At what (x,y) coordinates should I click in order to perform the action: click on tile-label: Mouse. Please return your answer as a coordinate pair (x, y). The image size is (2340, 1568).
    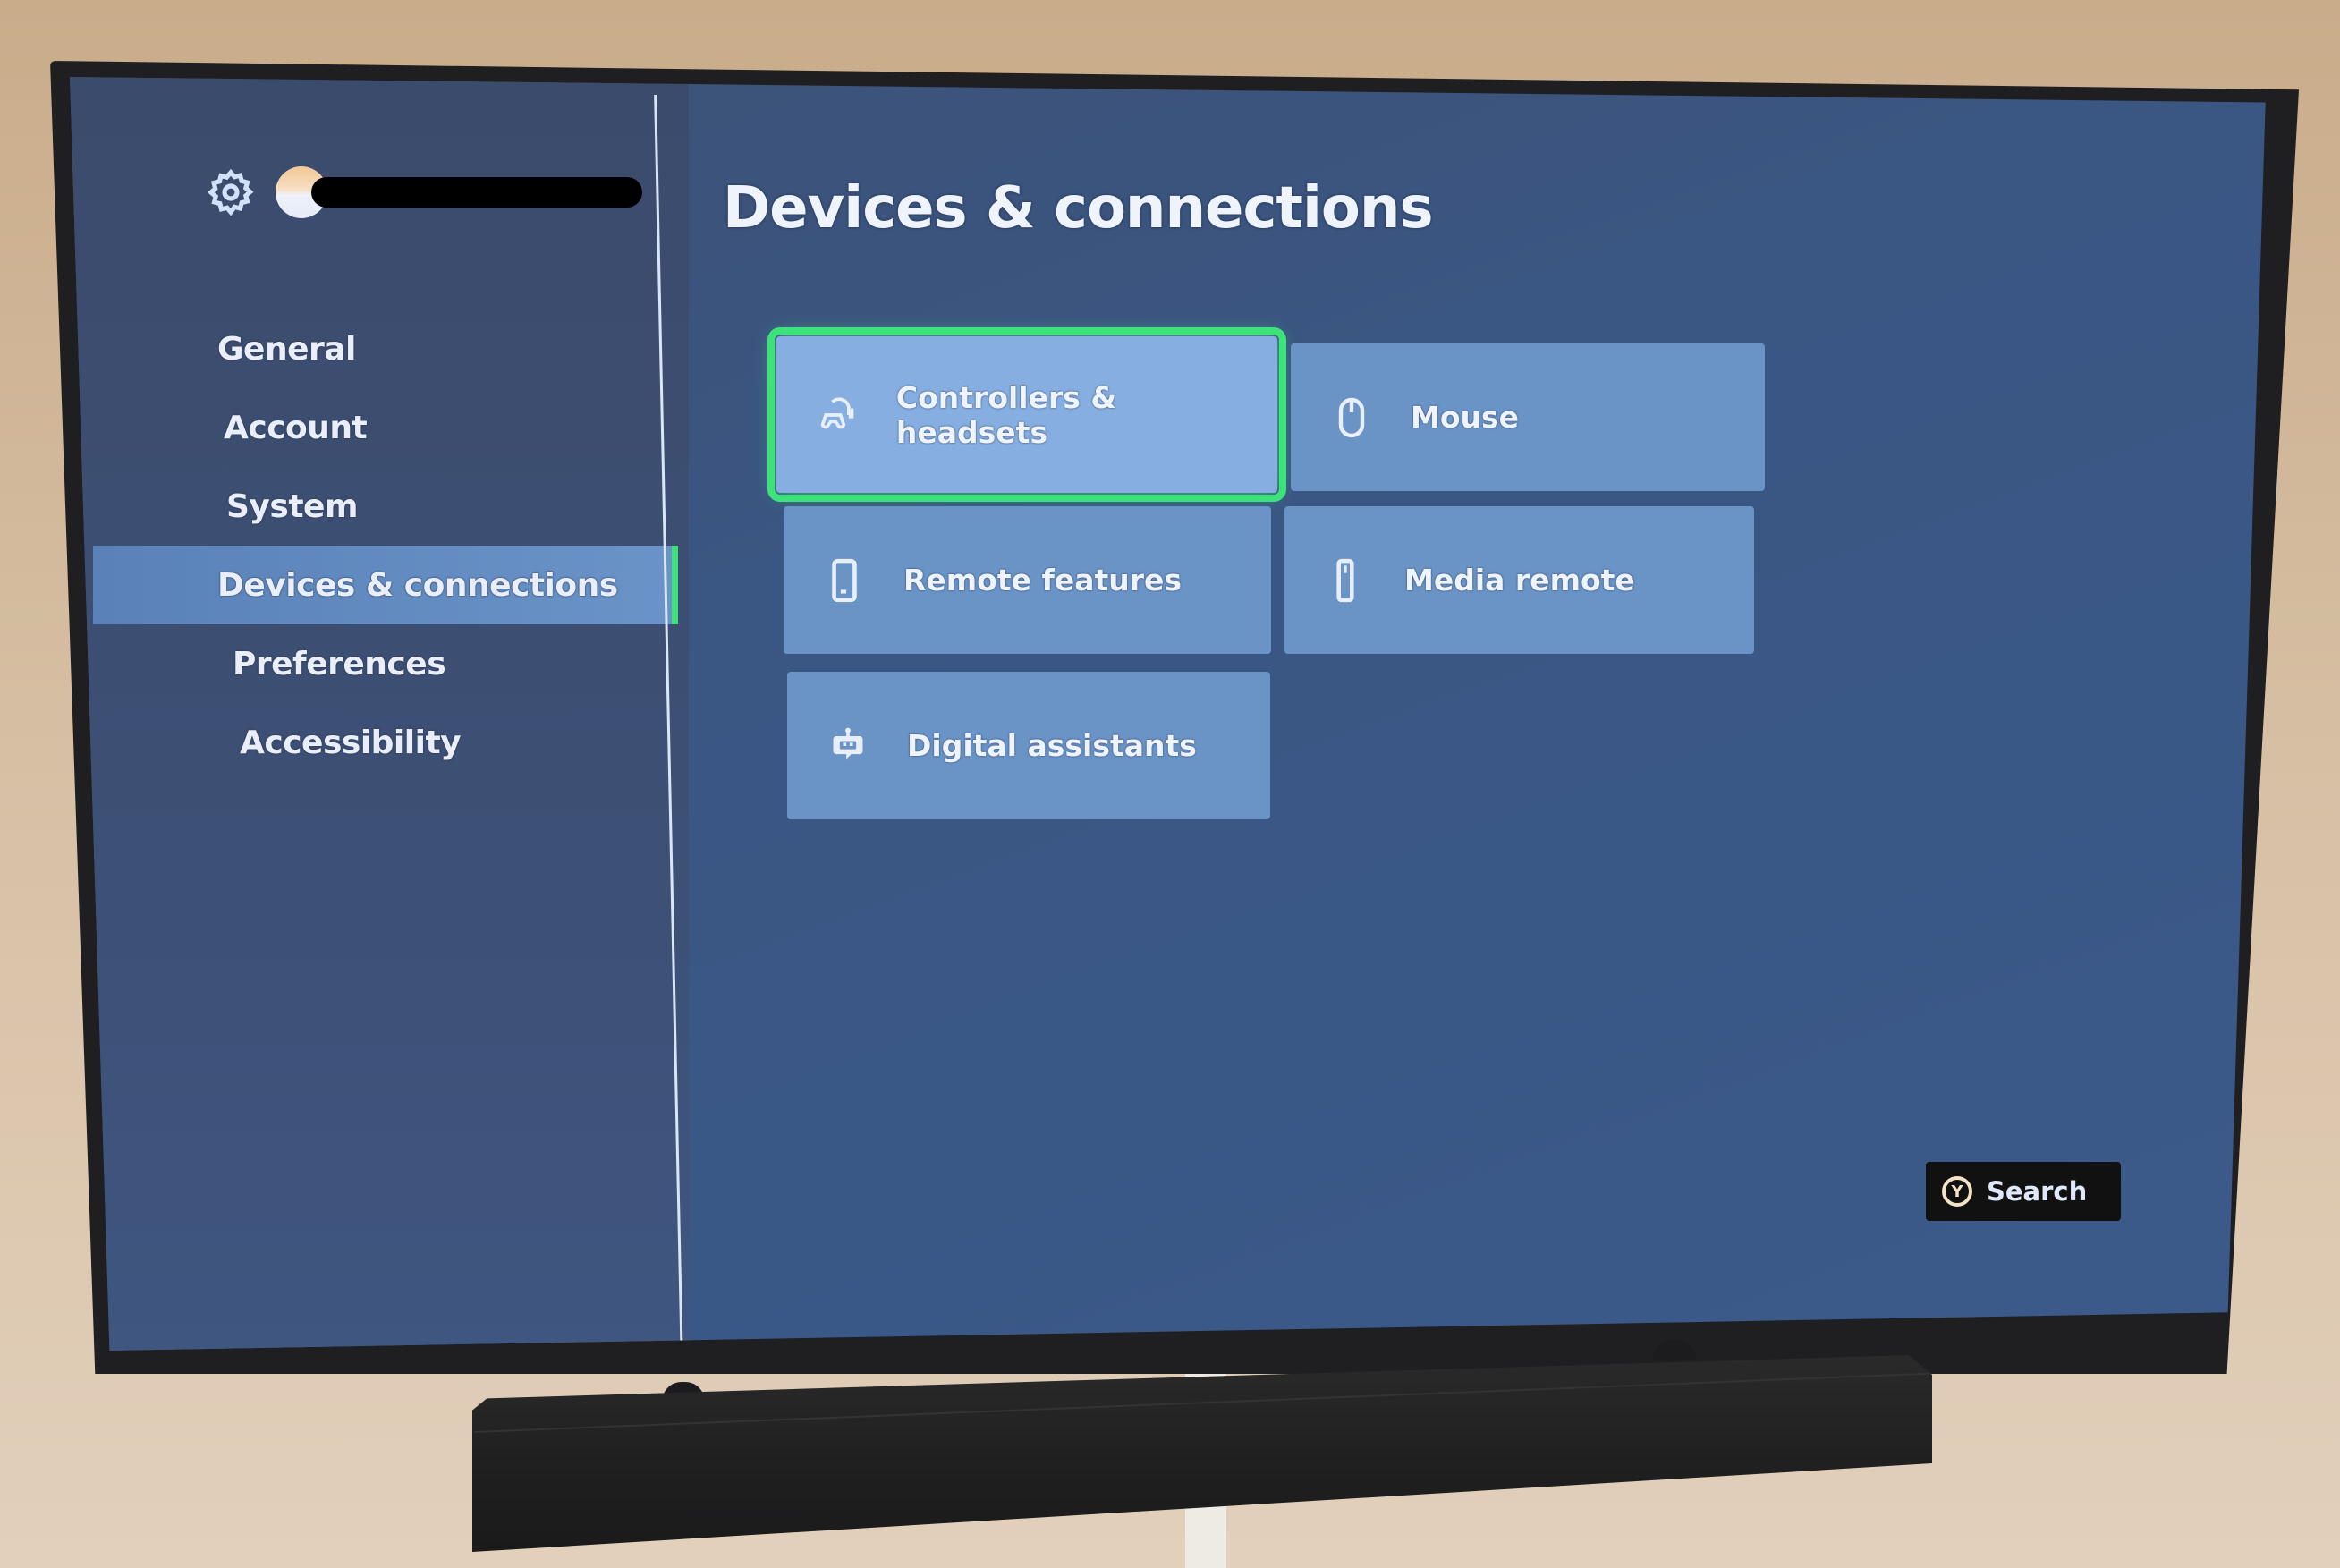
    Looking at the image, I should click on (1465, 418).